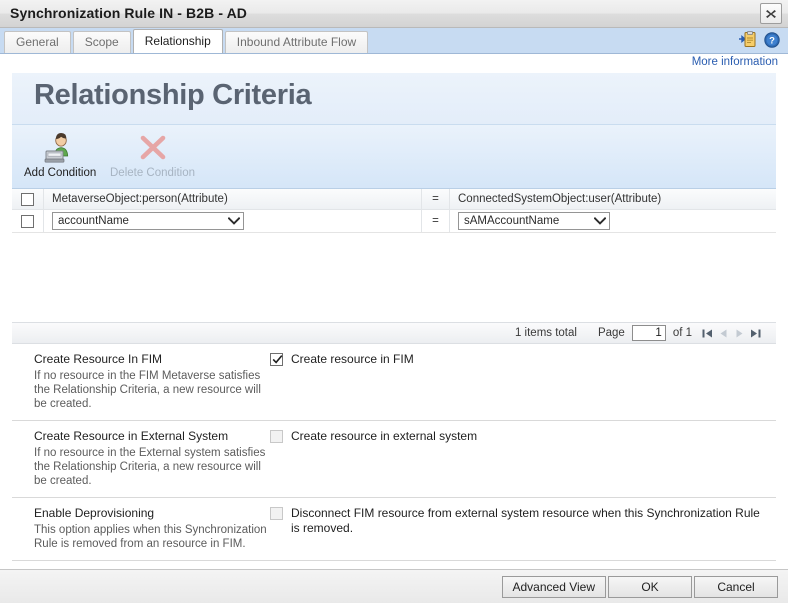  What do you see at coordinates (394, 277) in the screenshot?
I see `grid-empty-space` at bounding box center [394, 277].